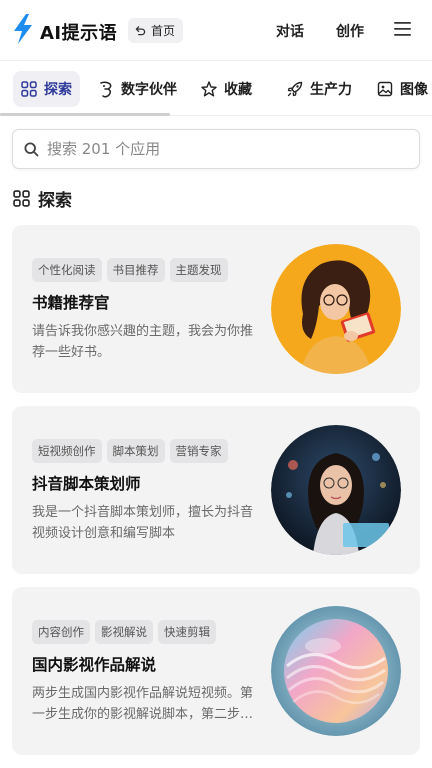 This screenshot has height=768, width=432. I want to click on home-button-label: 首页, so click(163, 31).